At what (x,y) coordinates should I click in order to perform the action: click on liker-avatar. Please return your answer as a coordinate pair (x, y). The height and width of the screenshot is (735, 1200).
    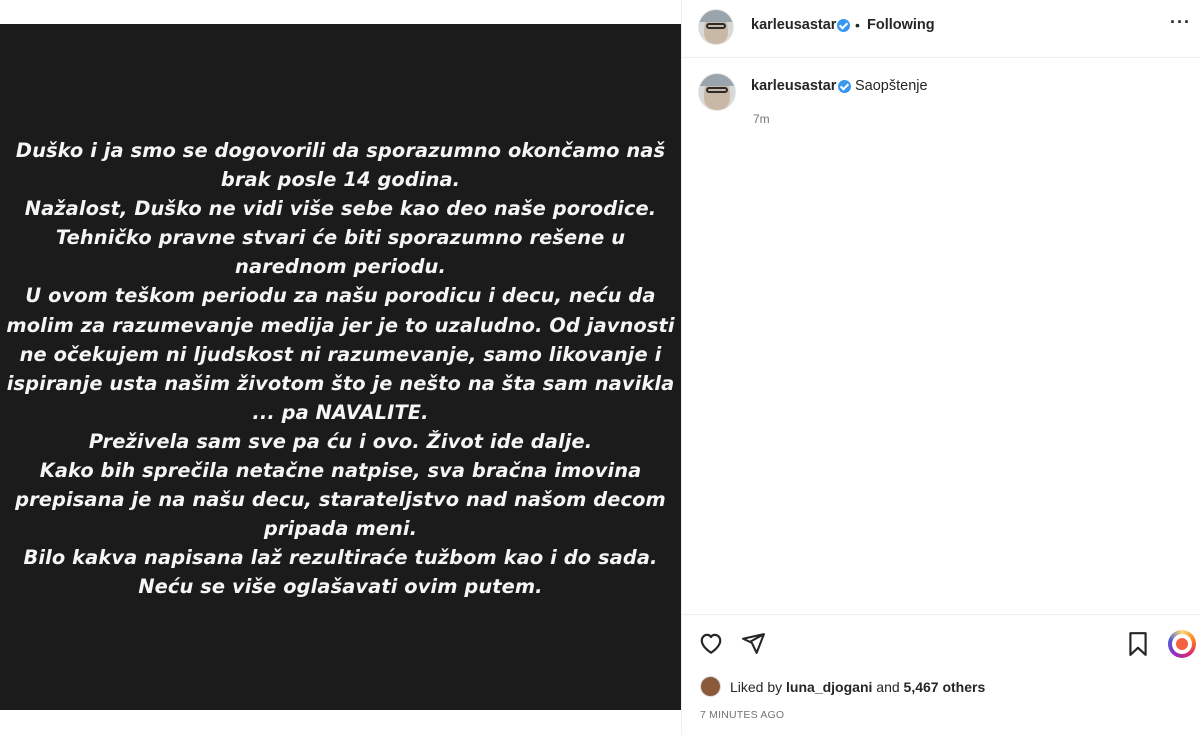
    Looking at the image, I should click on (710, 686).